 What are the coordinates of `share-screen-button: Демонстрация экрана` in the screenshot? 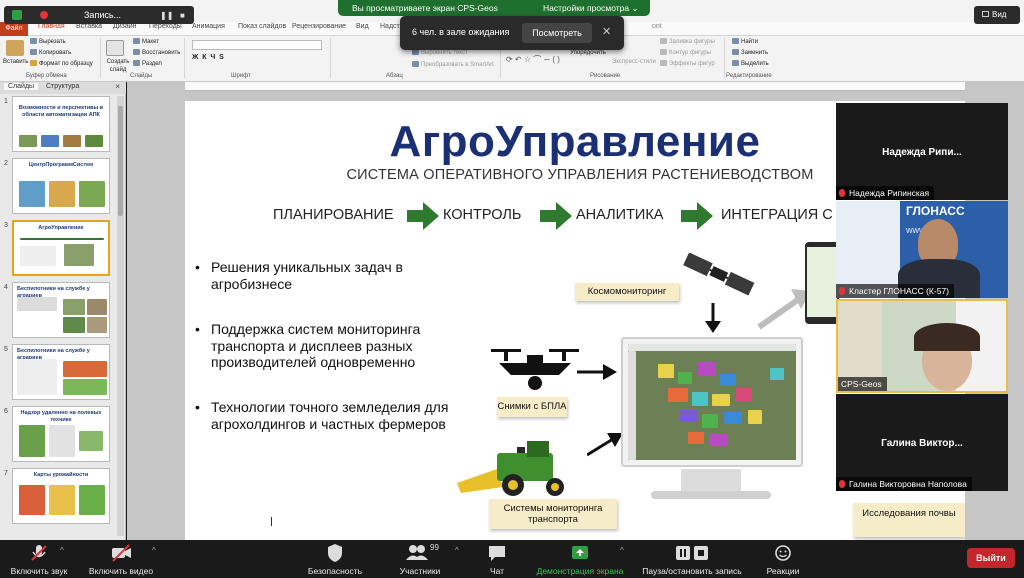 It's located at (580, 559).